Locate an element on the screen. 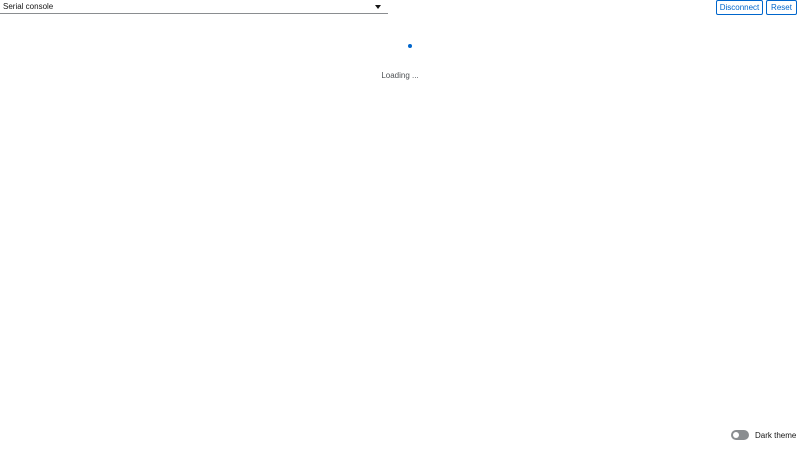 Image resolution: width=800 pixels, height=450 pixels. console-type-selected-value: Serial console is located at coordinates (28, 6).